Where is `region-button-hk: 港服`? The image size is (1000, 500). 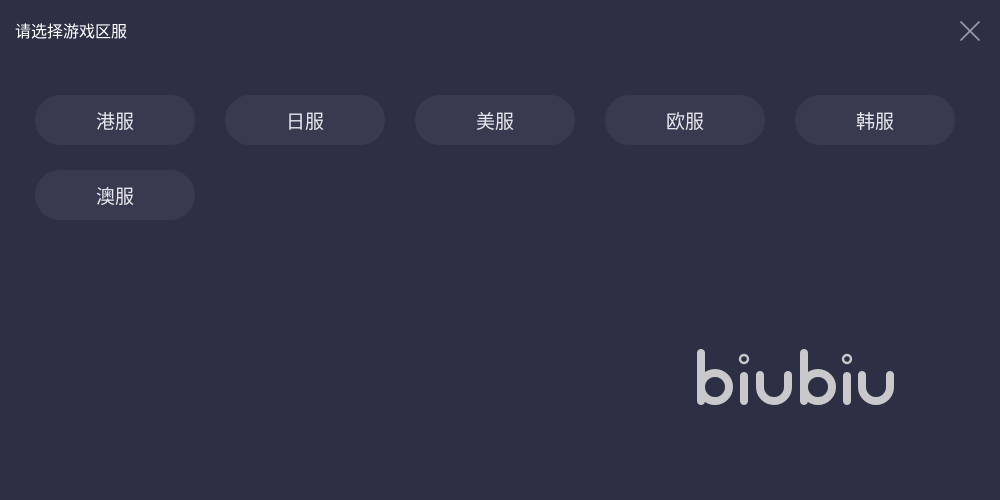
region-button-hk: 港服 is located at coordinates (115, 120).